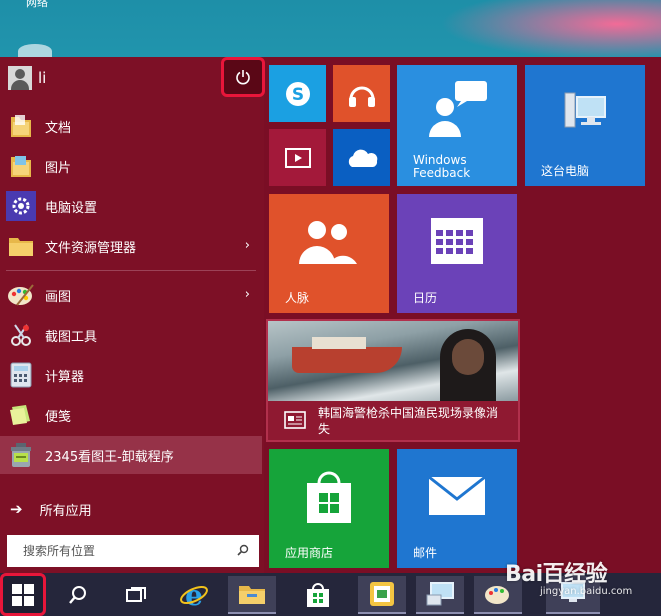 The height and width of the screenshot is (616, 661). I want to click on tile-calendar: 日历, so click(457, 253).